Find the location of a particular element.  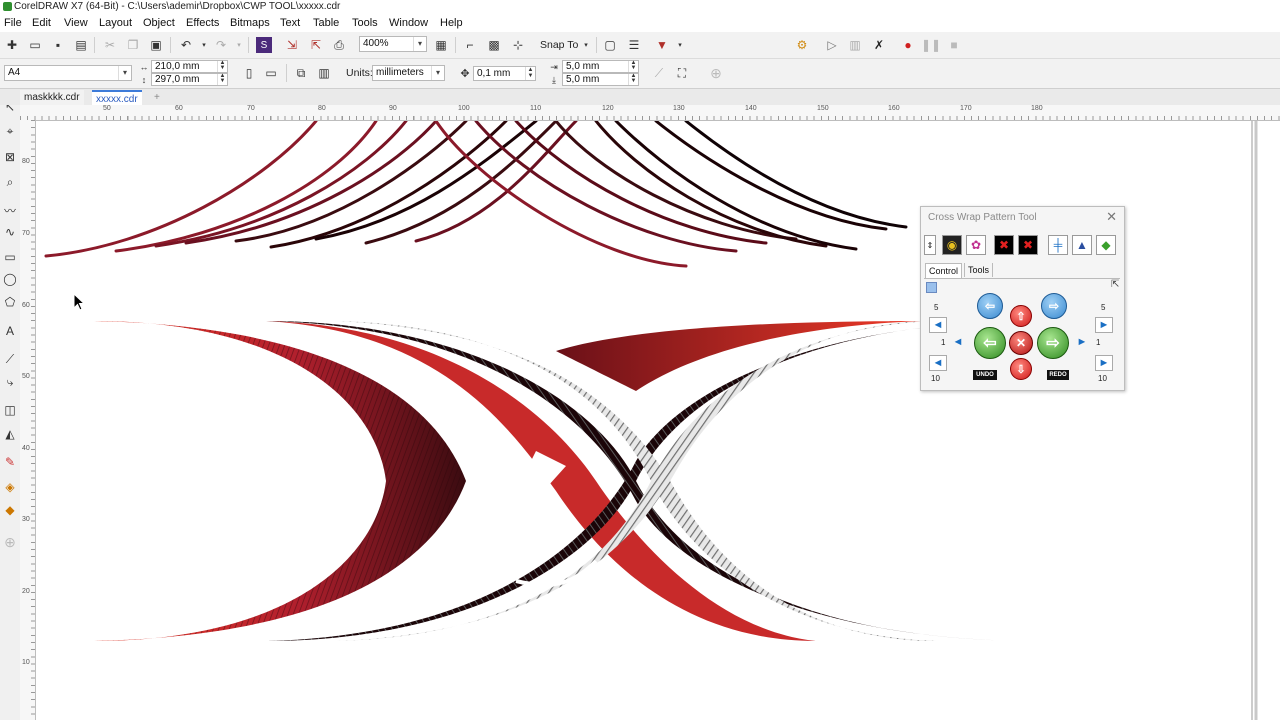

stop-macro-icon: ■ is located at coordinates (954, 45).